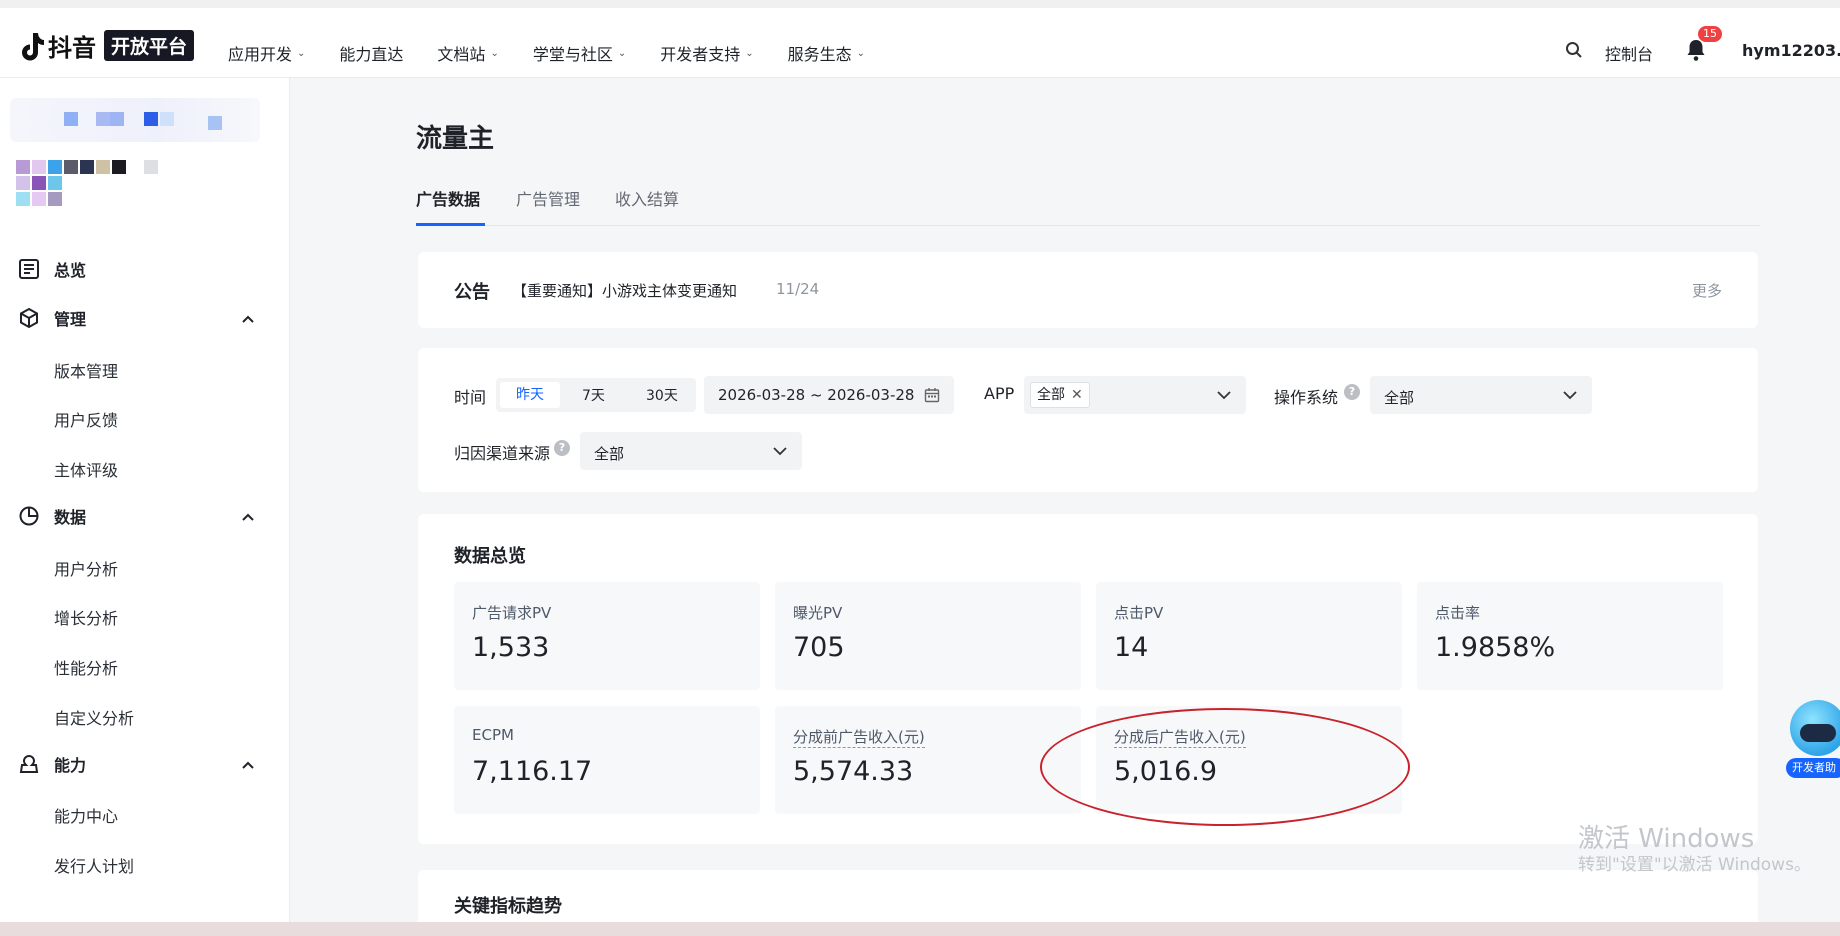  What do you see at coordinates (52, 269) in the screenshot?
I see `sidebar-item-overview: 总览` at bounding box center [52, 269].